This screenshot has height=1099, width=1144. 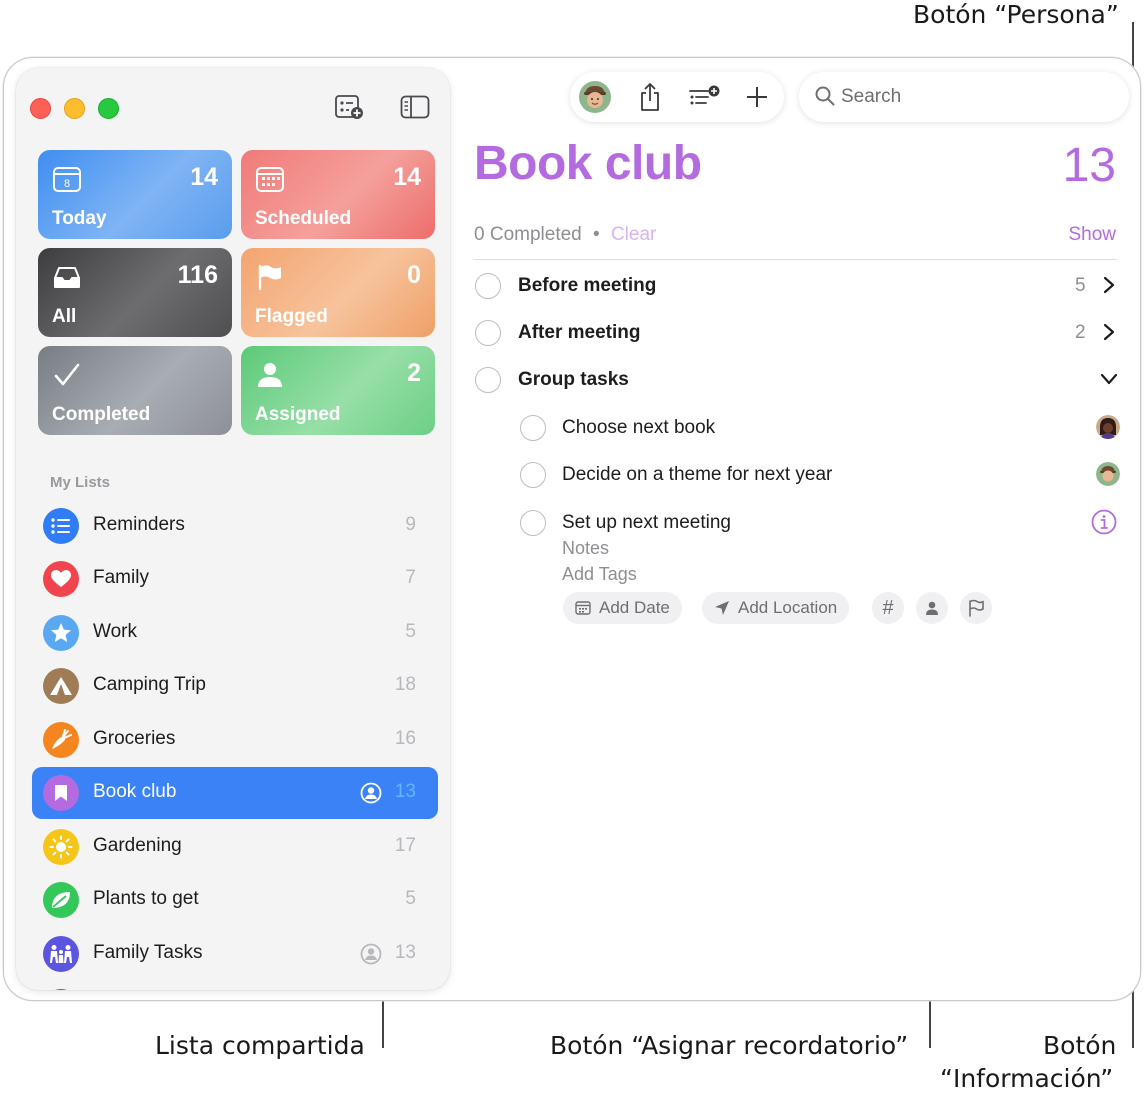 What do you see at coordinates (135, 194) in the screenshot?
I see `smart-list-today: 8 14 Today` at bounding box center [135, 194].